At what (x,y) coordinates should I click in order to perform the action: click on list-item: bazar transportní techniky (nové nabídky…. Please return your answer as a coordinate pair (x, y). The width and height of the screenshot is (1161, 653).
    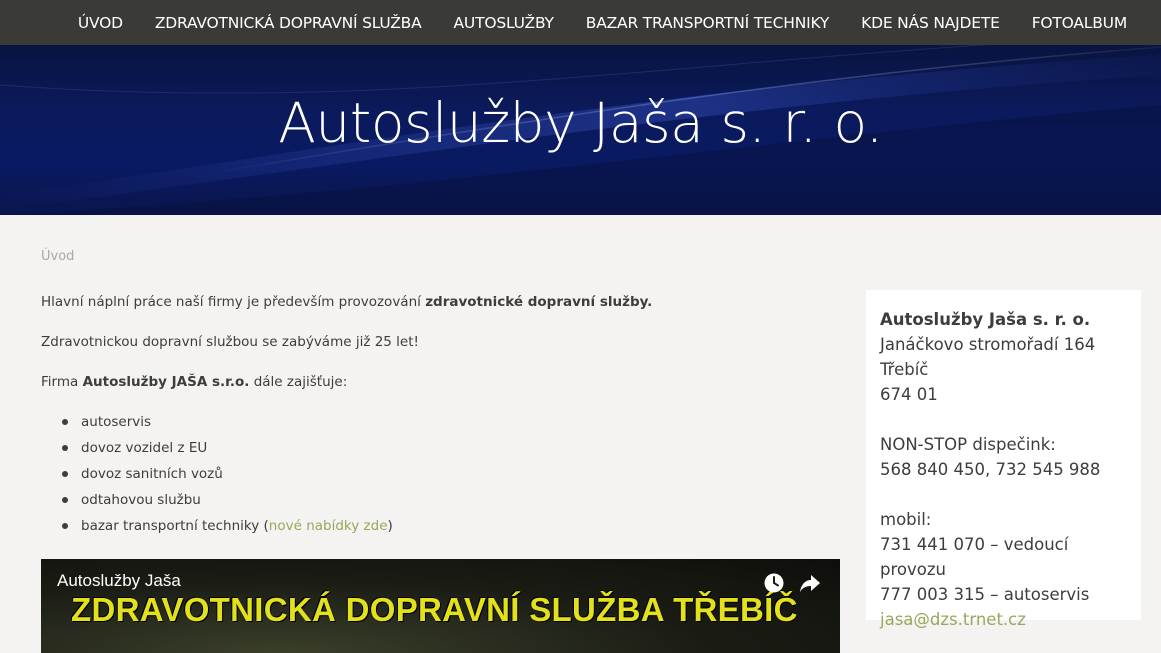
    Looking at the image, I should click on (441, 529).